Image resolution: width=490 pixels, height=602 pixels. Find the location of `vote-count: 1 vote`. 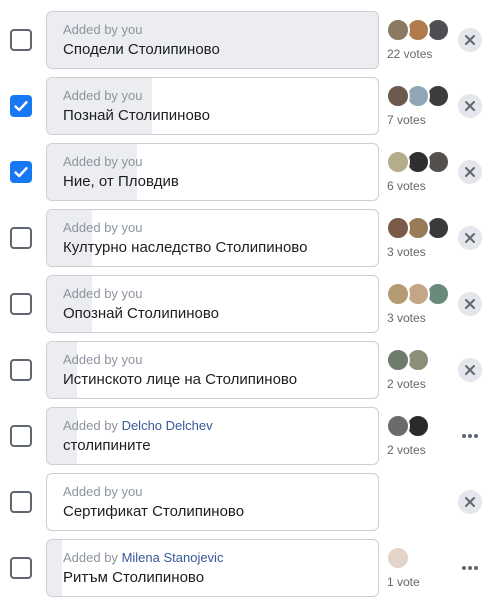

vote-count: 1 vote is located at coordinates (403, 582).